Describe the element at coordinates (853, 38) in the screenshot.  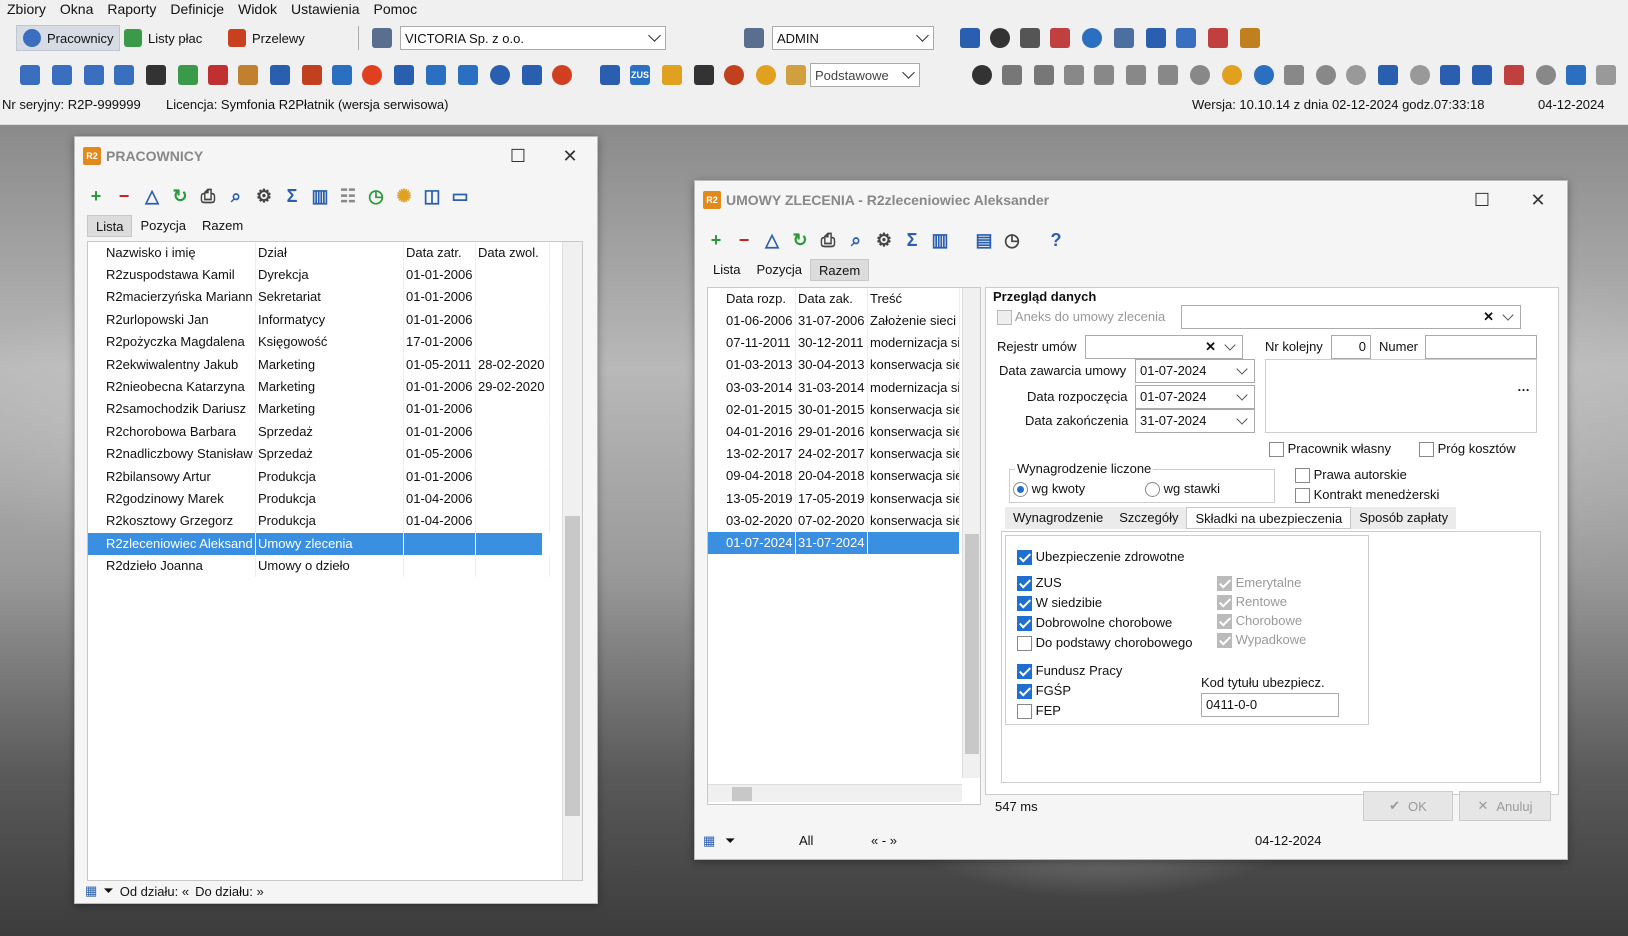
I see `user-select: ADMIN` at that location.